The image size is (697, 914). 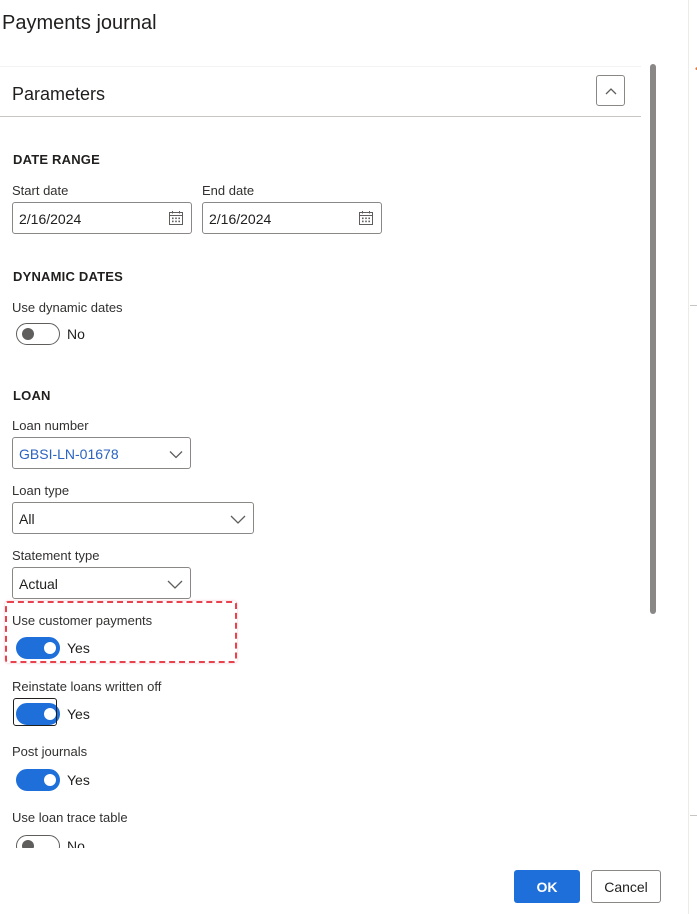 I want to click on use-loan-trace-table-label: Use loan trace table, so click(x=70, y=817).